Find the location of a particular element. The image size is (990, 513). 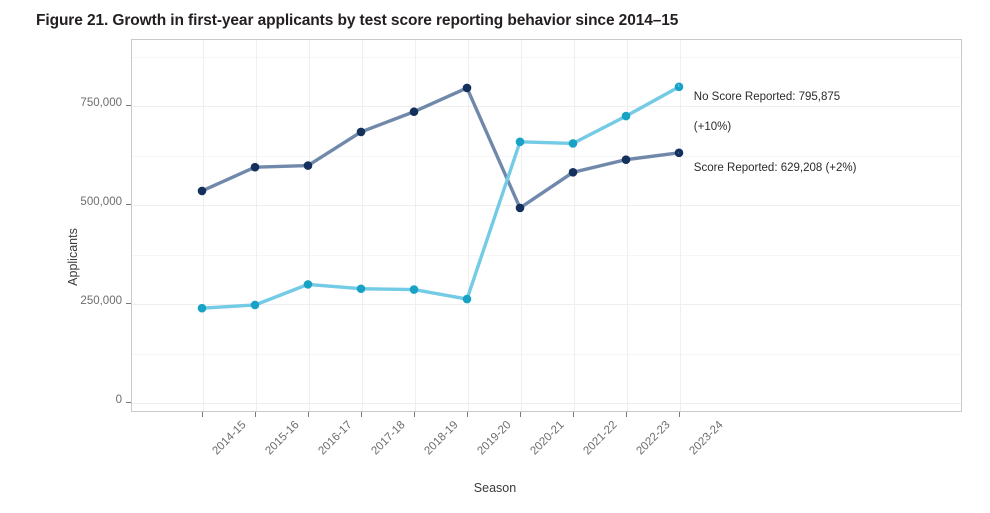

x-axis-tick-label: 2018-19 is located at coordinates (441, 438).